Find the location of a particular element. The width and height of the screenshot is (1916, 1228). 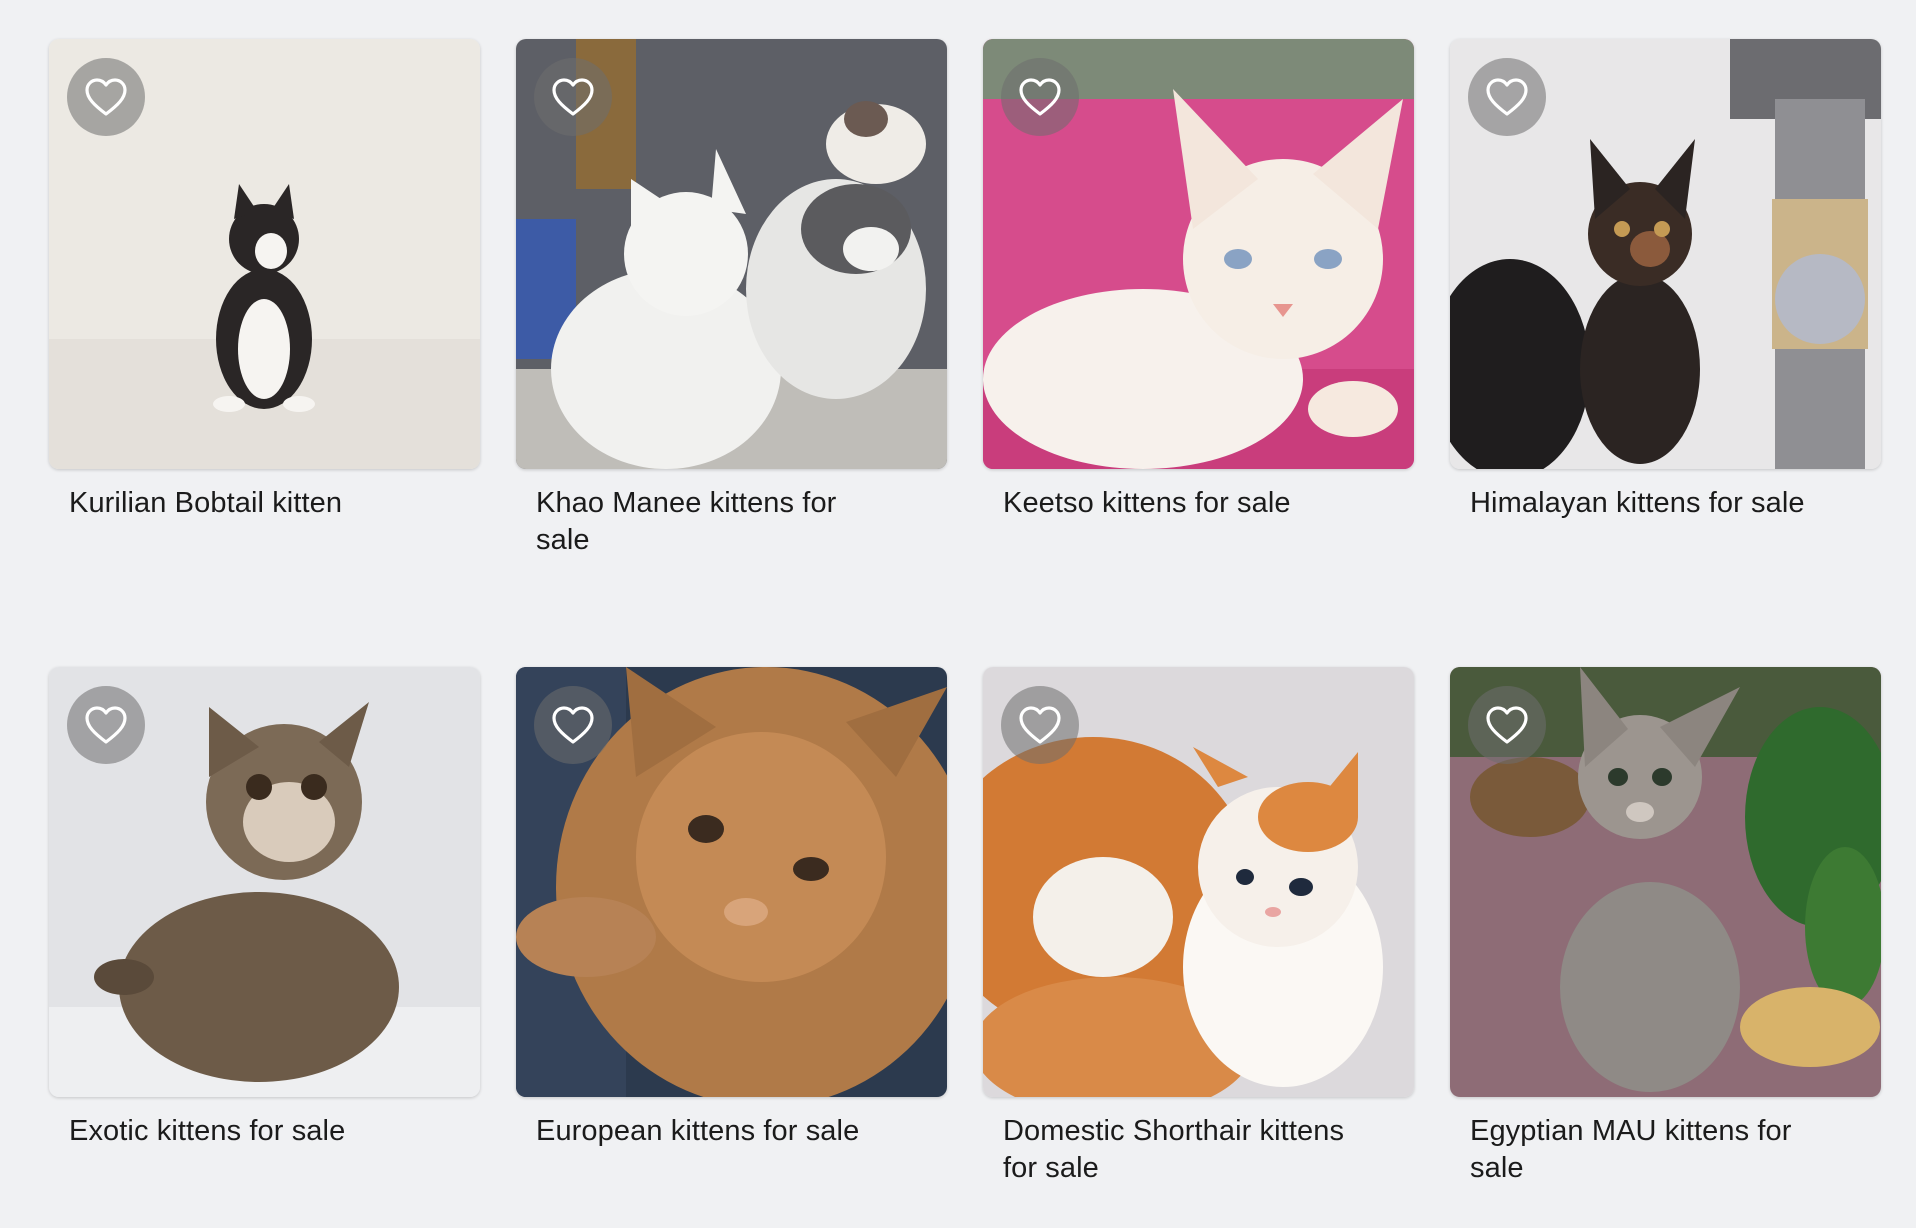

listing-title: Exotic kittens for sale is located at coordinates (249, 1131).